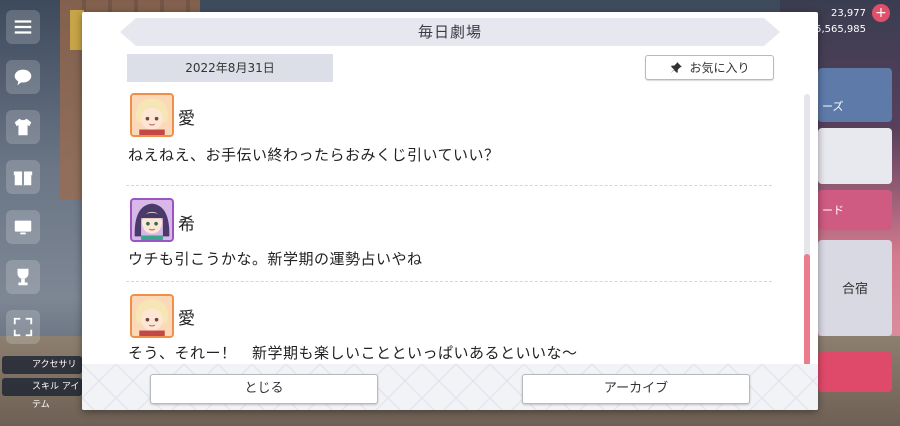  Describe the element at coordinates (230, 68) in the screenshot. I see `date-label: 2022年8月31日` at that location.